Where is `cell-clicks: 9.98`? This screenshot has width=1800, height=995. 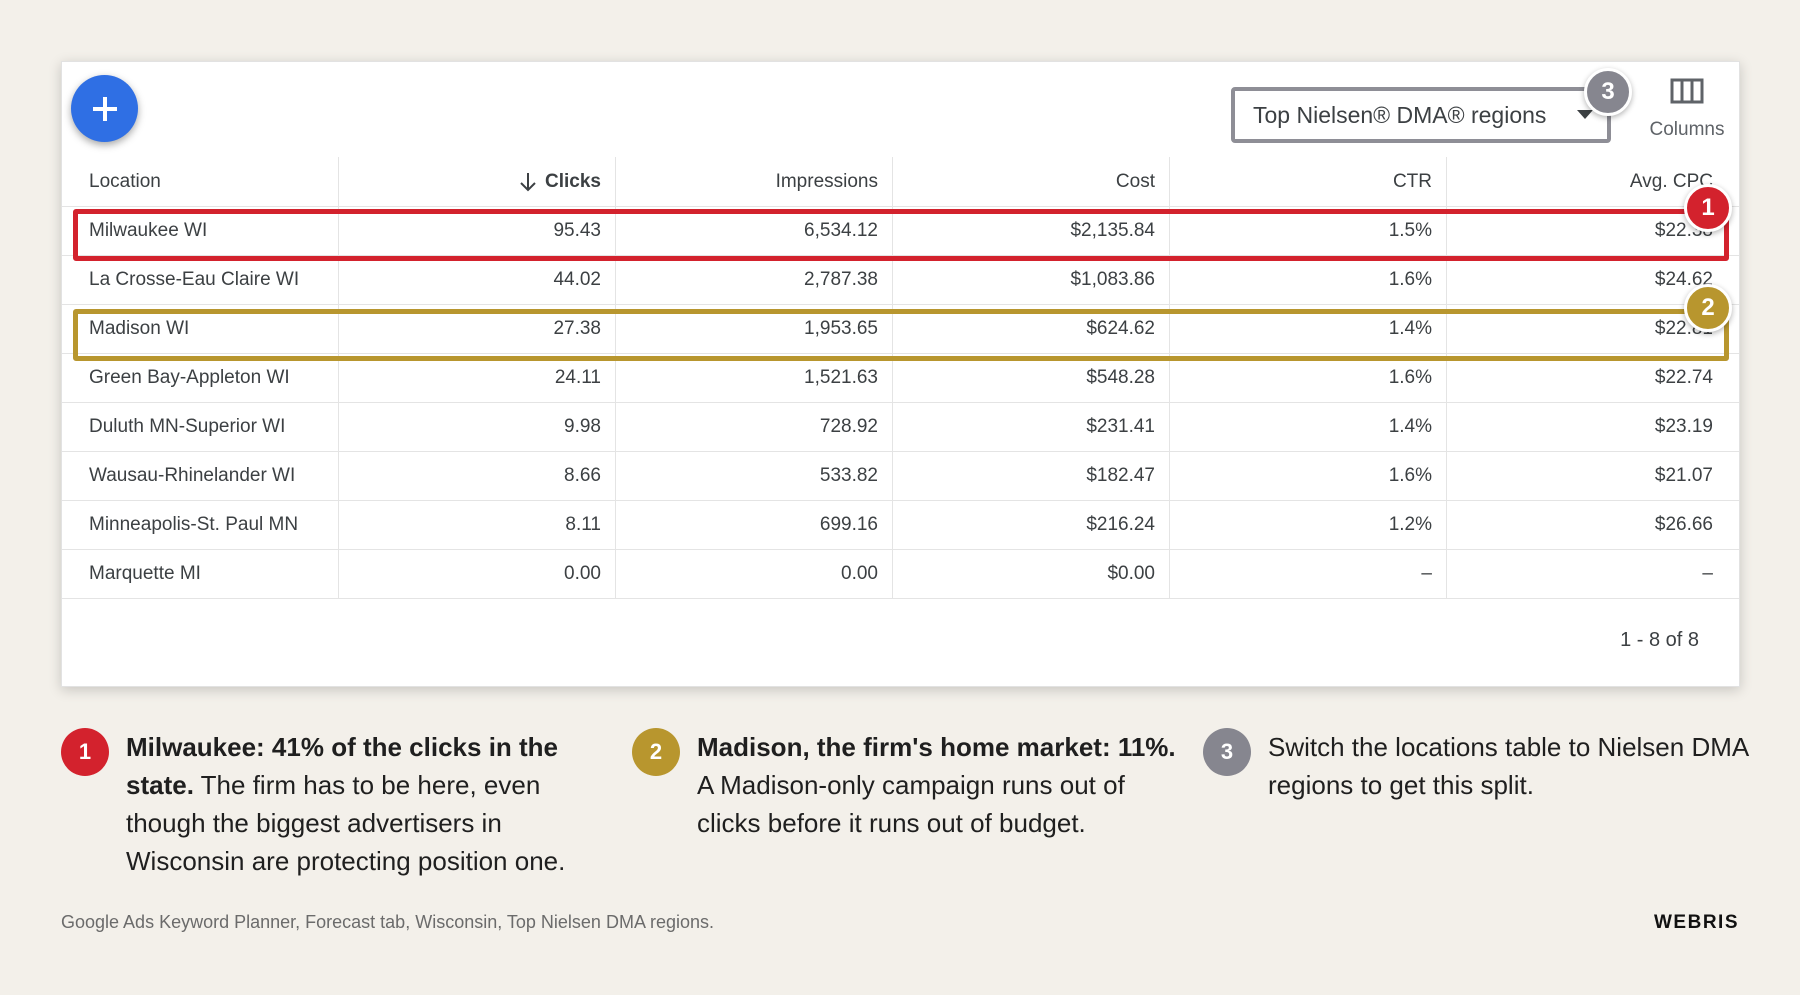 cell-clicks: 9.98 is located at coordinates (477, 427).